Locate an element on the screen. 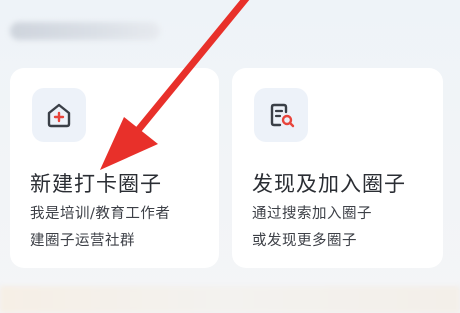 This screenshot has height=313, width=460. create-circle-icon-tile is located at coordinates (59, 115).